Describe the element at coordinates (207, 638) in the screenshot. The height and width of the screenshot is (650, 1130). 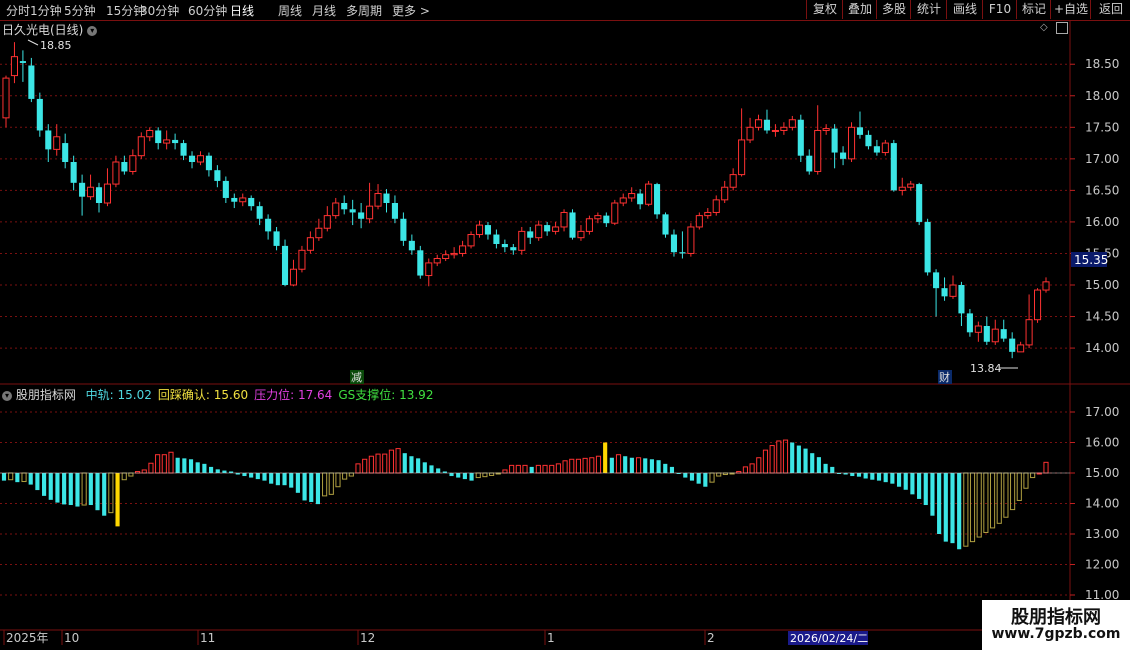
I see `date-label: 11` at that location.